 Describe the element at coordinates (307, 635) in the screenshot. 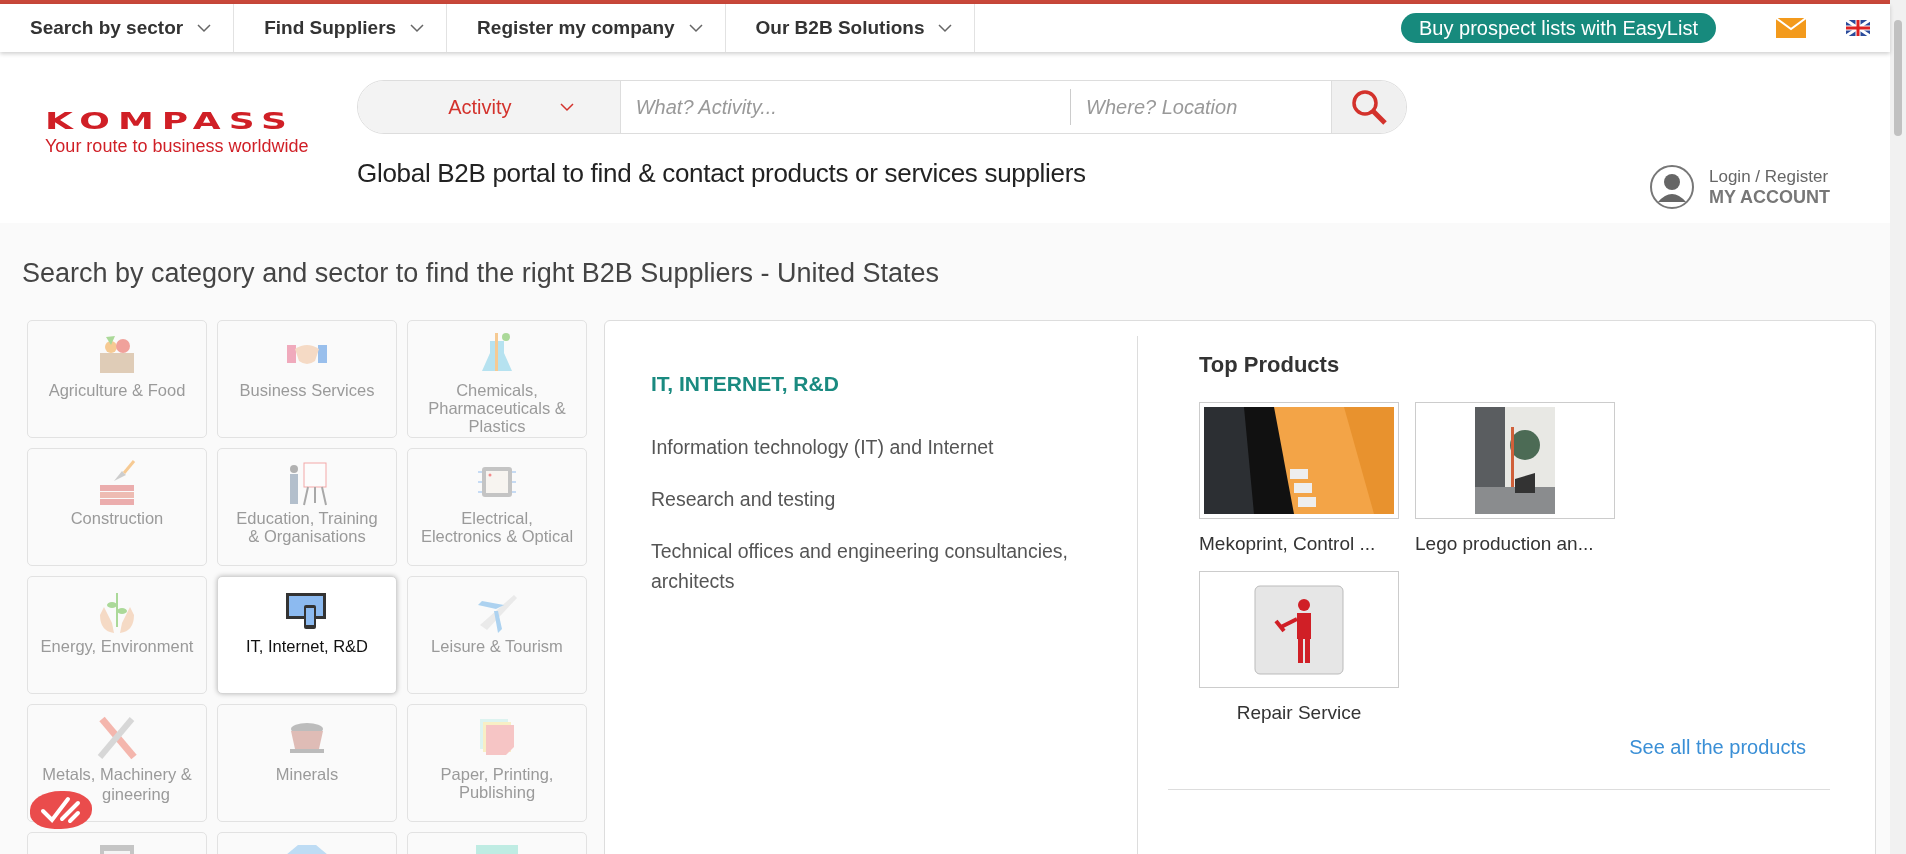

I see `category-tile: IT, Internet, R&D` at that location.